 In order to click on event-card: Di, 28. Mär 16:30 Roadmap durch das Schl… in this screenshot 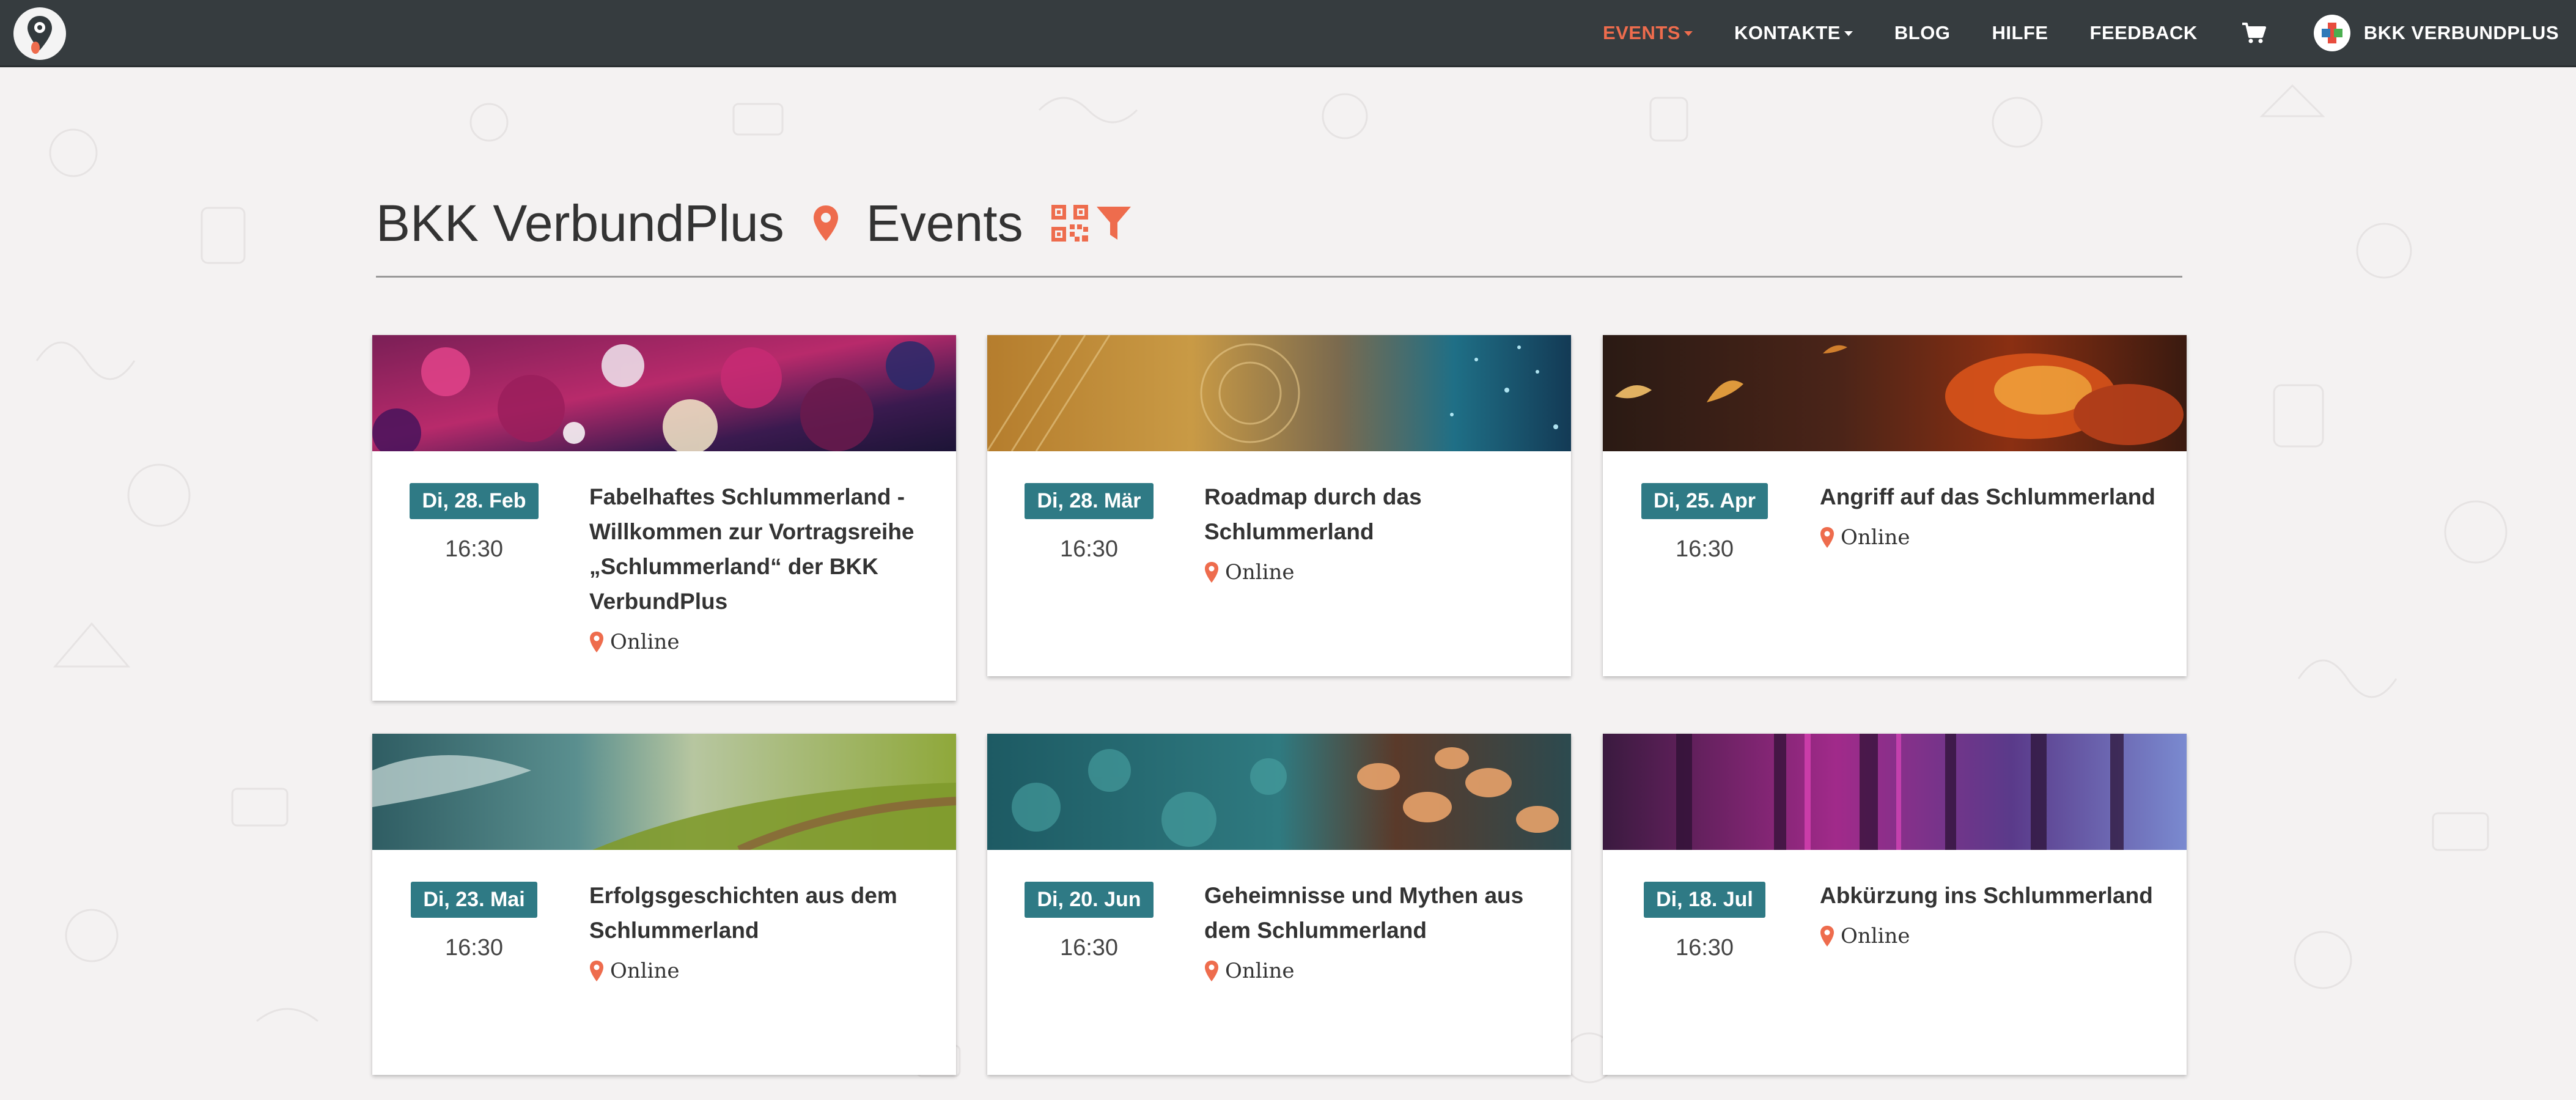, I will do `click(1279, 506)`.